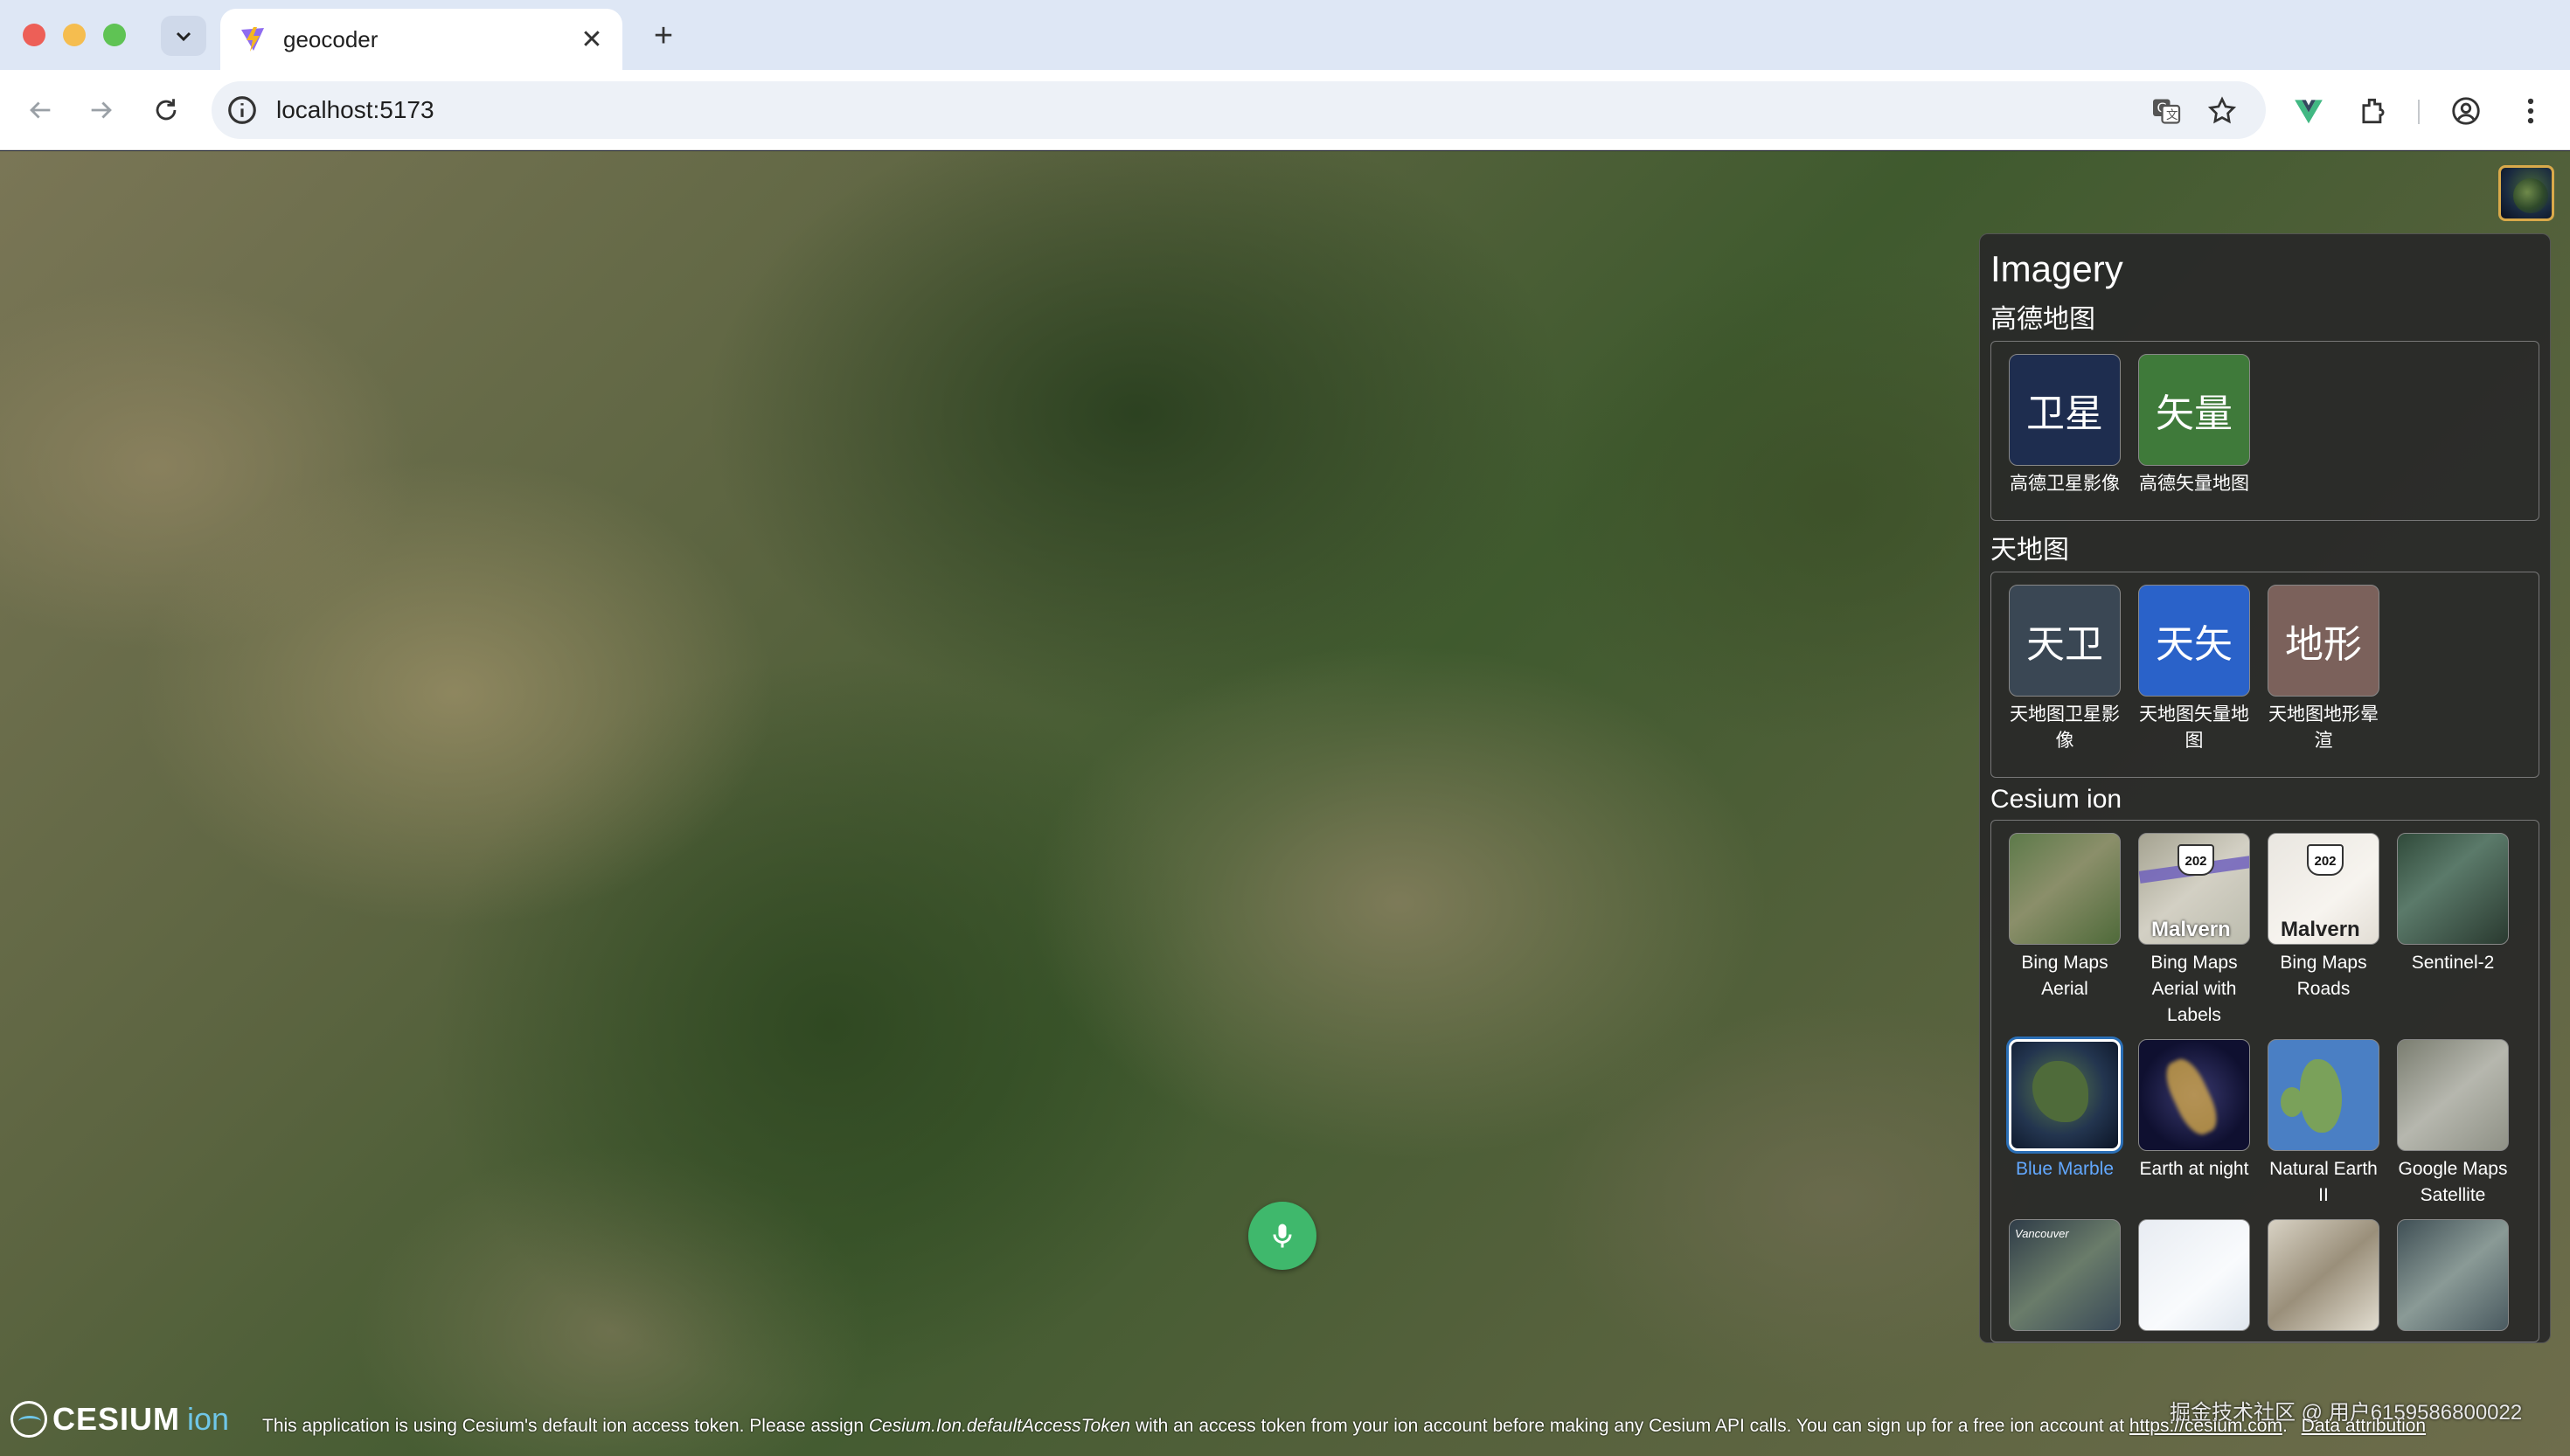  What do you see at coordinates (2530, 111) in the screenshot?
I see `more-vert-icon` at bounding box center [2530, 111].